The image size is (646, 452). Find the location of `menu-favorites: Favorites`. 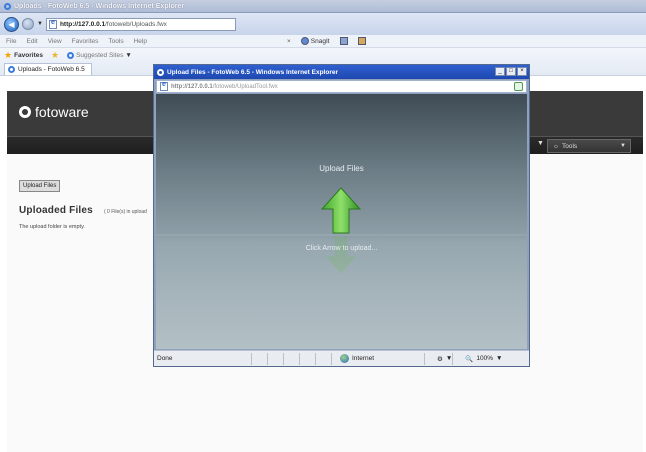

menu-favorites: Favorites is located at coordinates (85, 41).